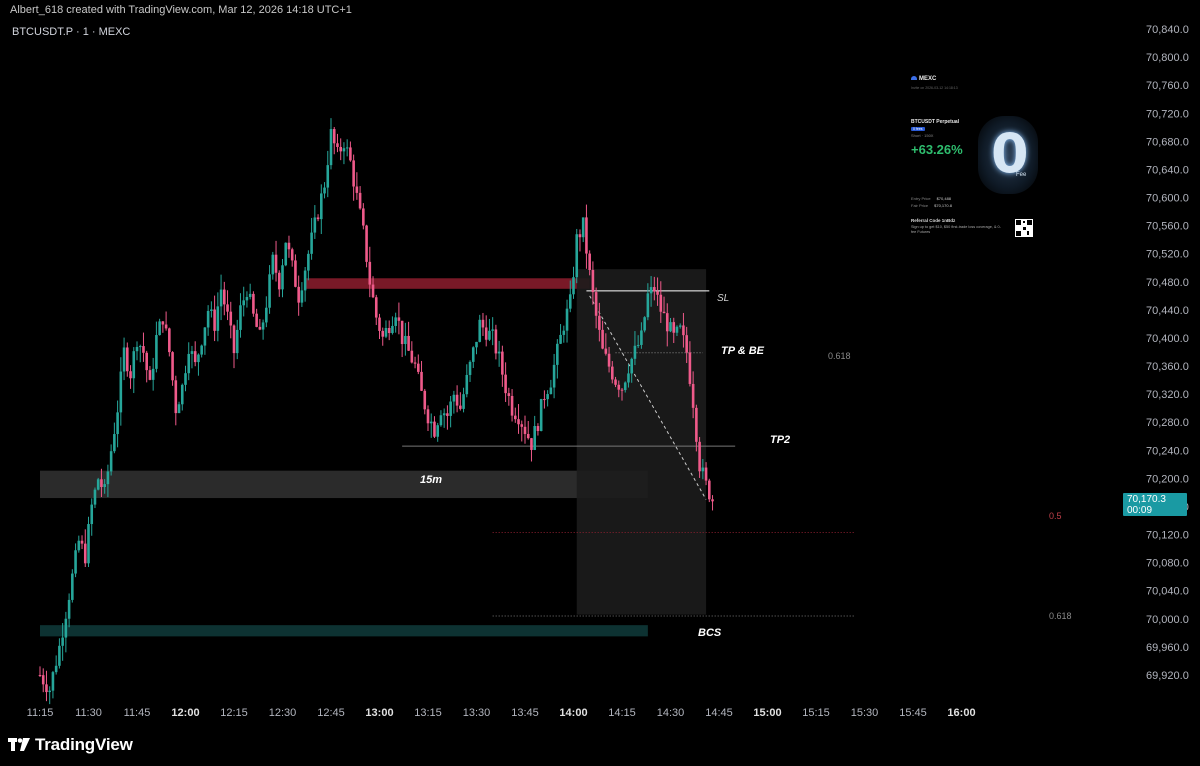 Image resolution: width=1200 pixels, height=766 pixels. What do you see at coordinates (573, 713) in the screenshot?
I see `x-tick-label: 14:00` at bounding box center [573, 713].